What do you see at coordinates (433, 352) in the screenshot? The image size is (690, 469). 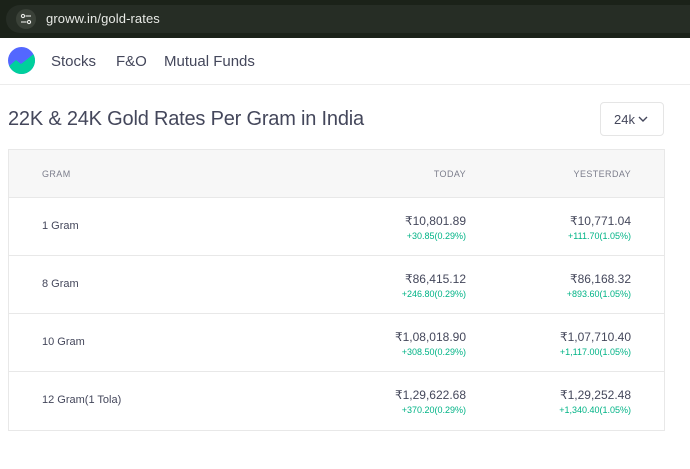 I see `today-change: +308.50(0.29%)` at bounding box center [433, 352].